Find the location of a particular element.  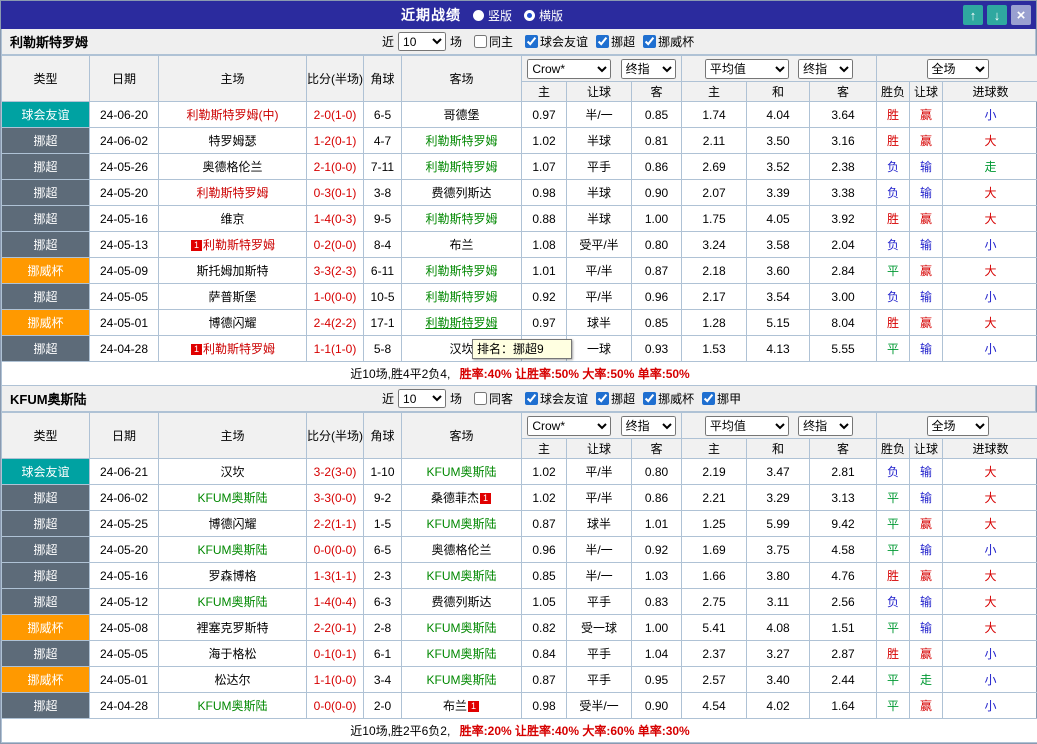

team-name-link: 维京 is located at coordinates (232, 219).